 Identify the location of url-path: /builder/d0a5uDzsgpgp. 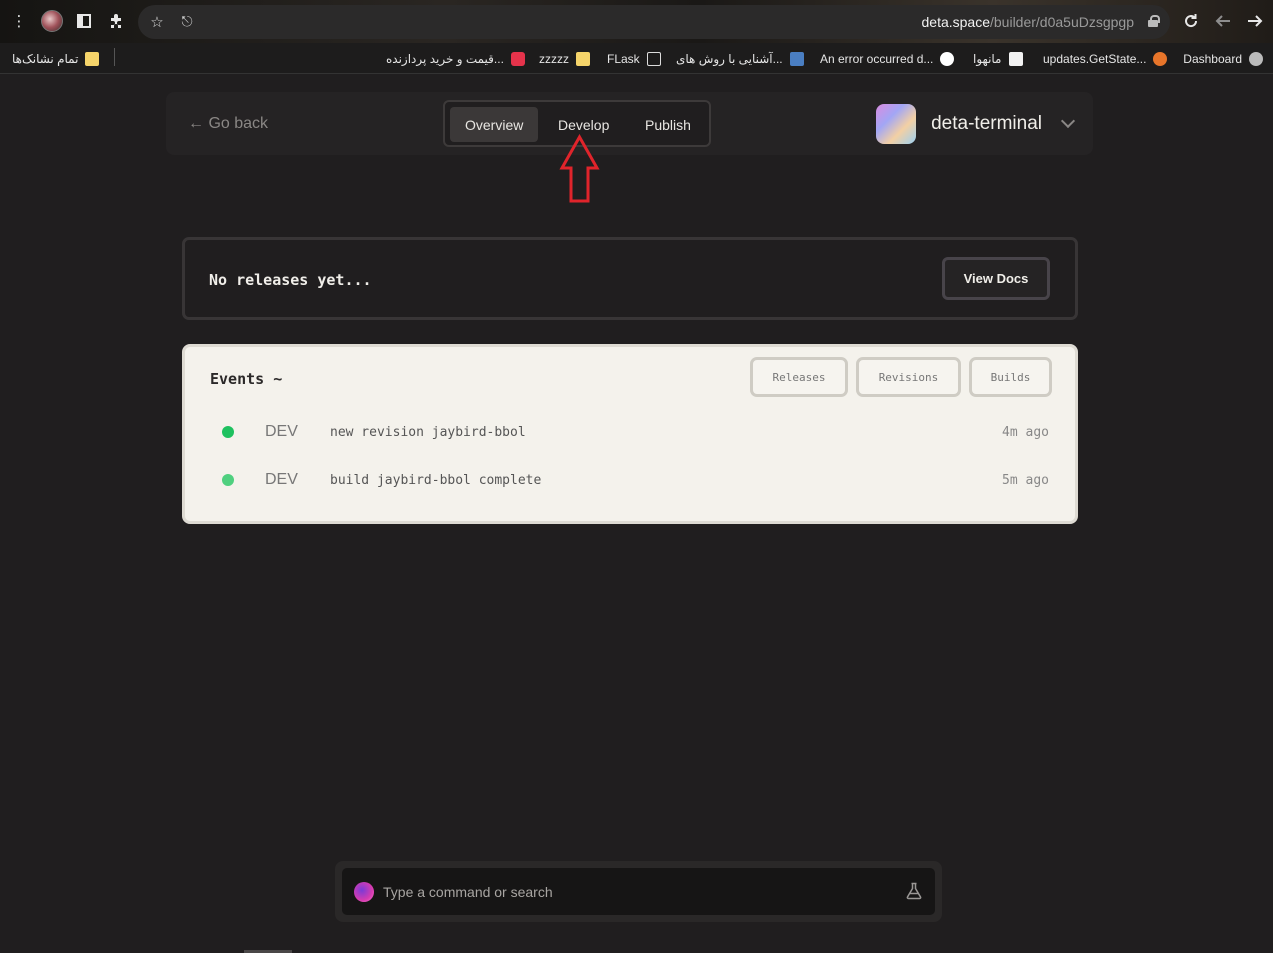
(1062, 22).